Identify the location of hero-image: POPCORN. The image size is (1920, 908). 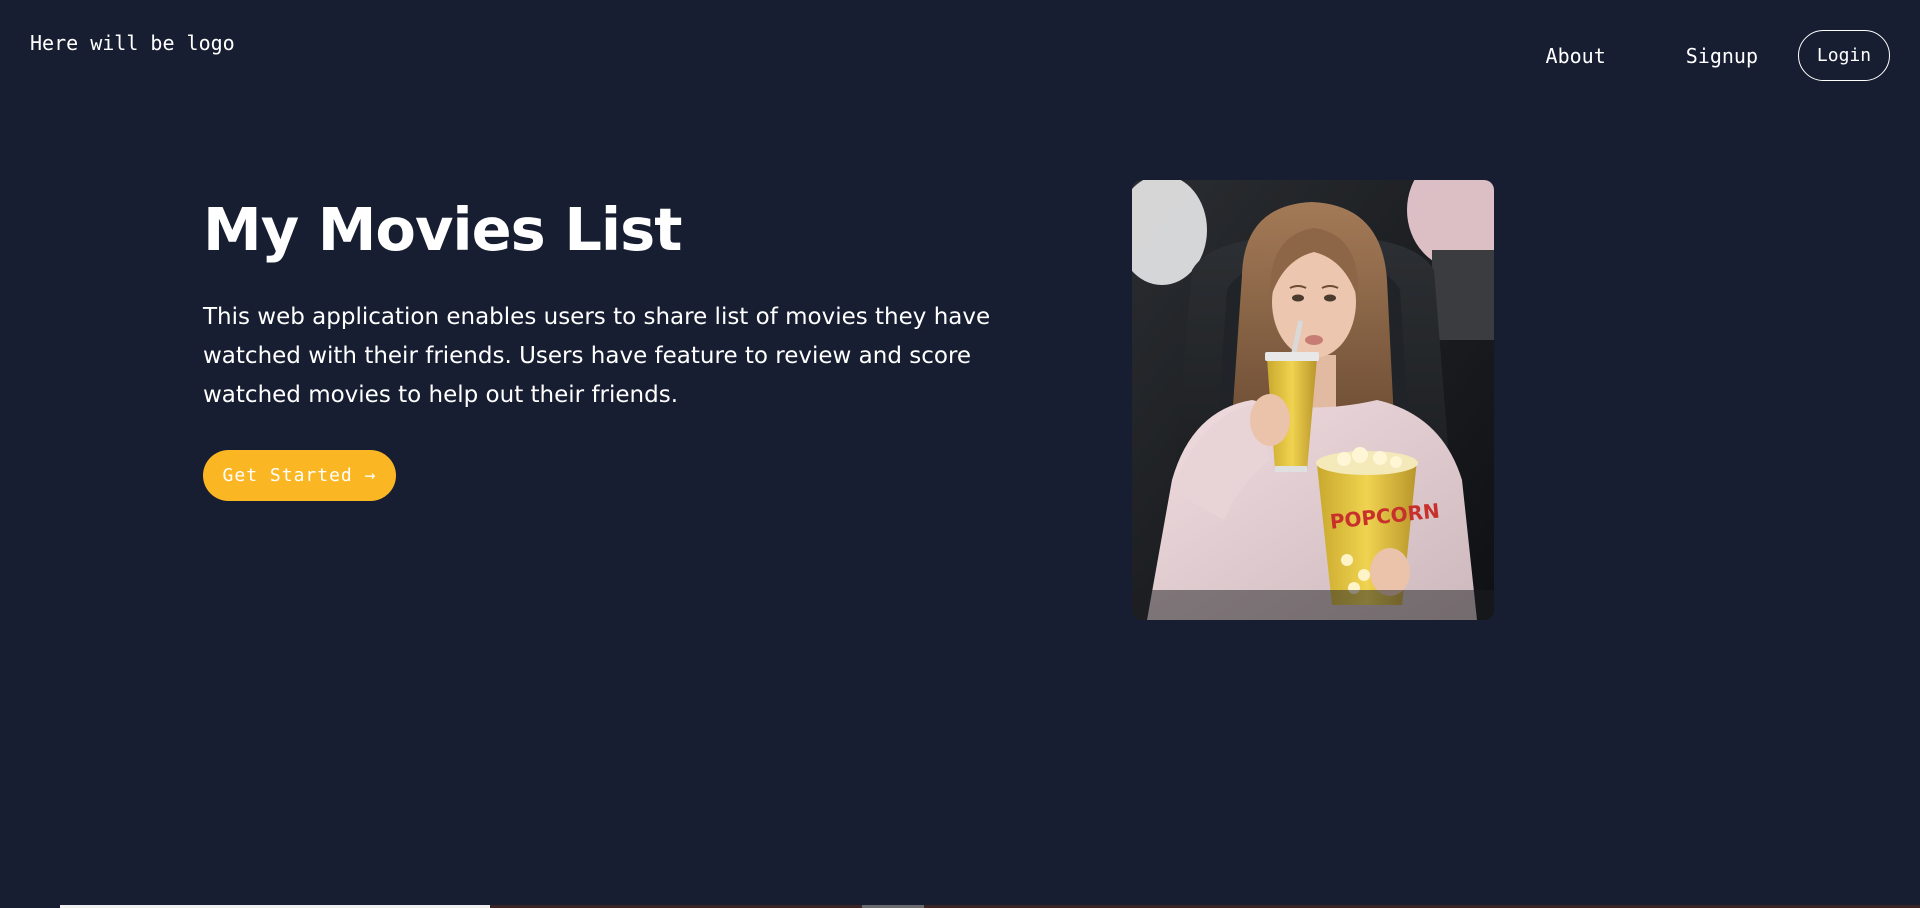
(1313, 400).